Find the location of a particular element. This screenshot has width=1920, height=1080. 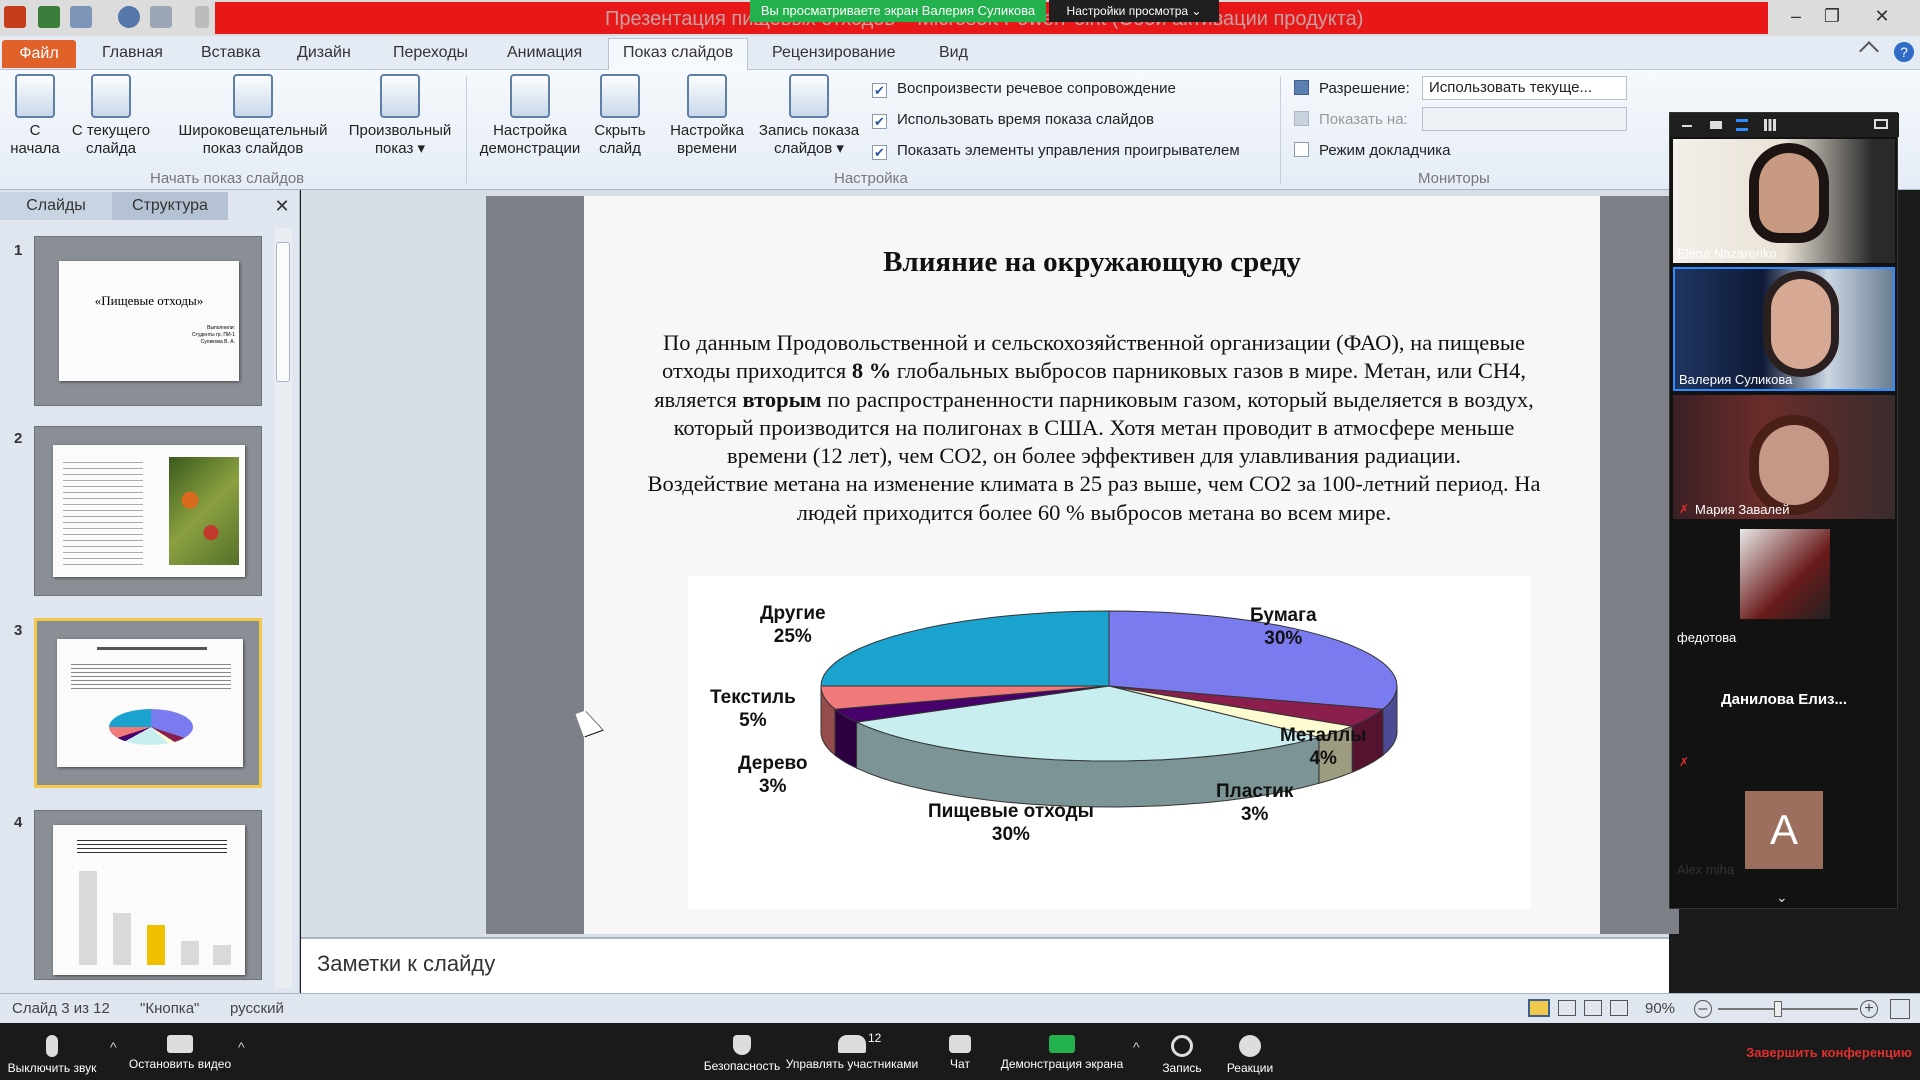

share-options-chevron-icon: ^ is located at coordinates (1136, 1047).